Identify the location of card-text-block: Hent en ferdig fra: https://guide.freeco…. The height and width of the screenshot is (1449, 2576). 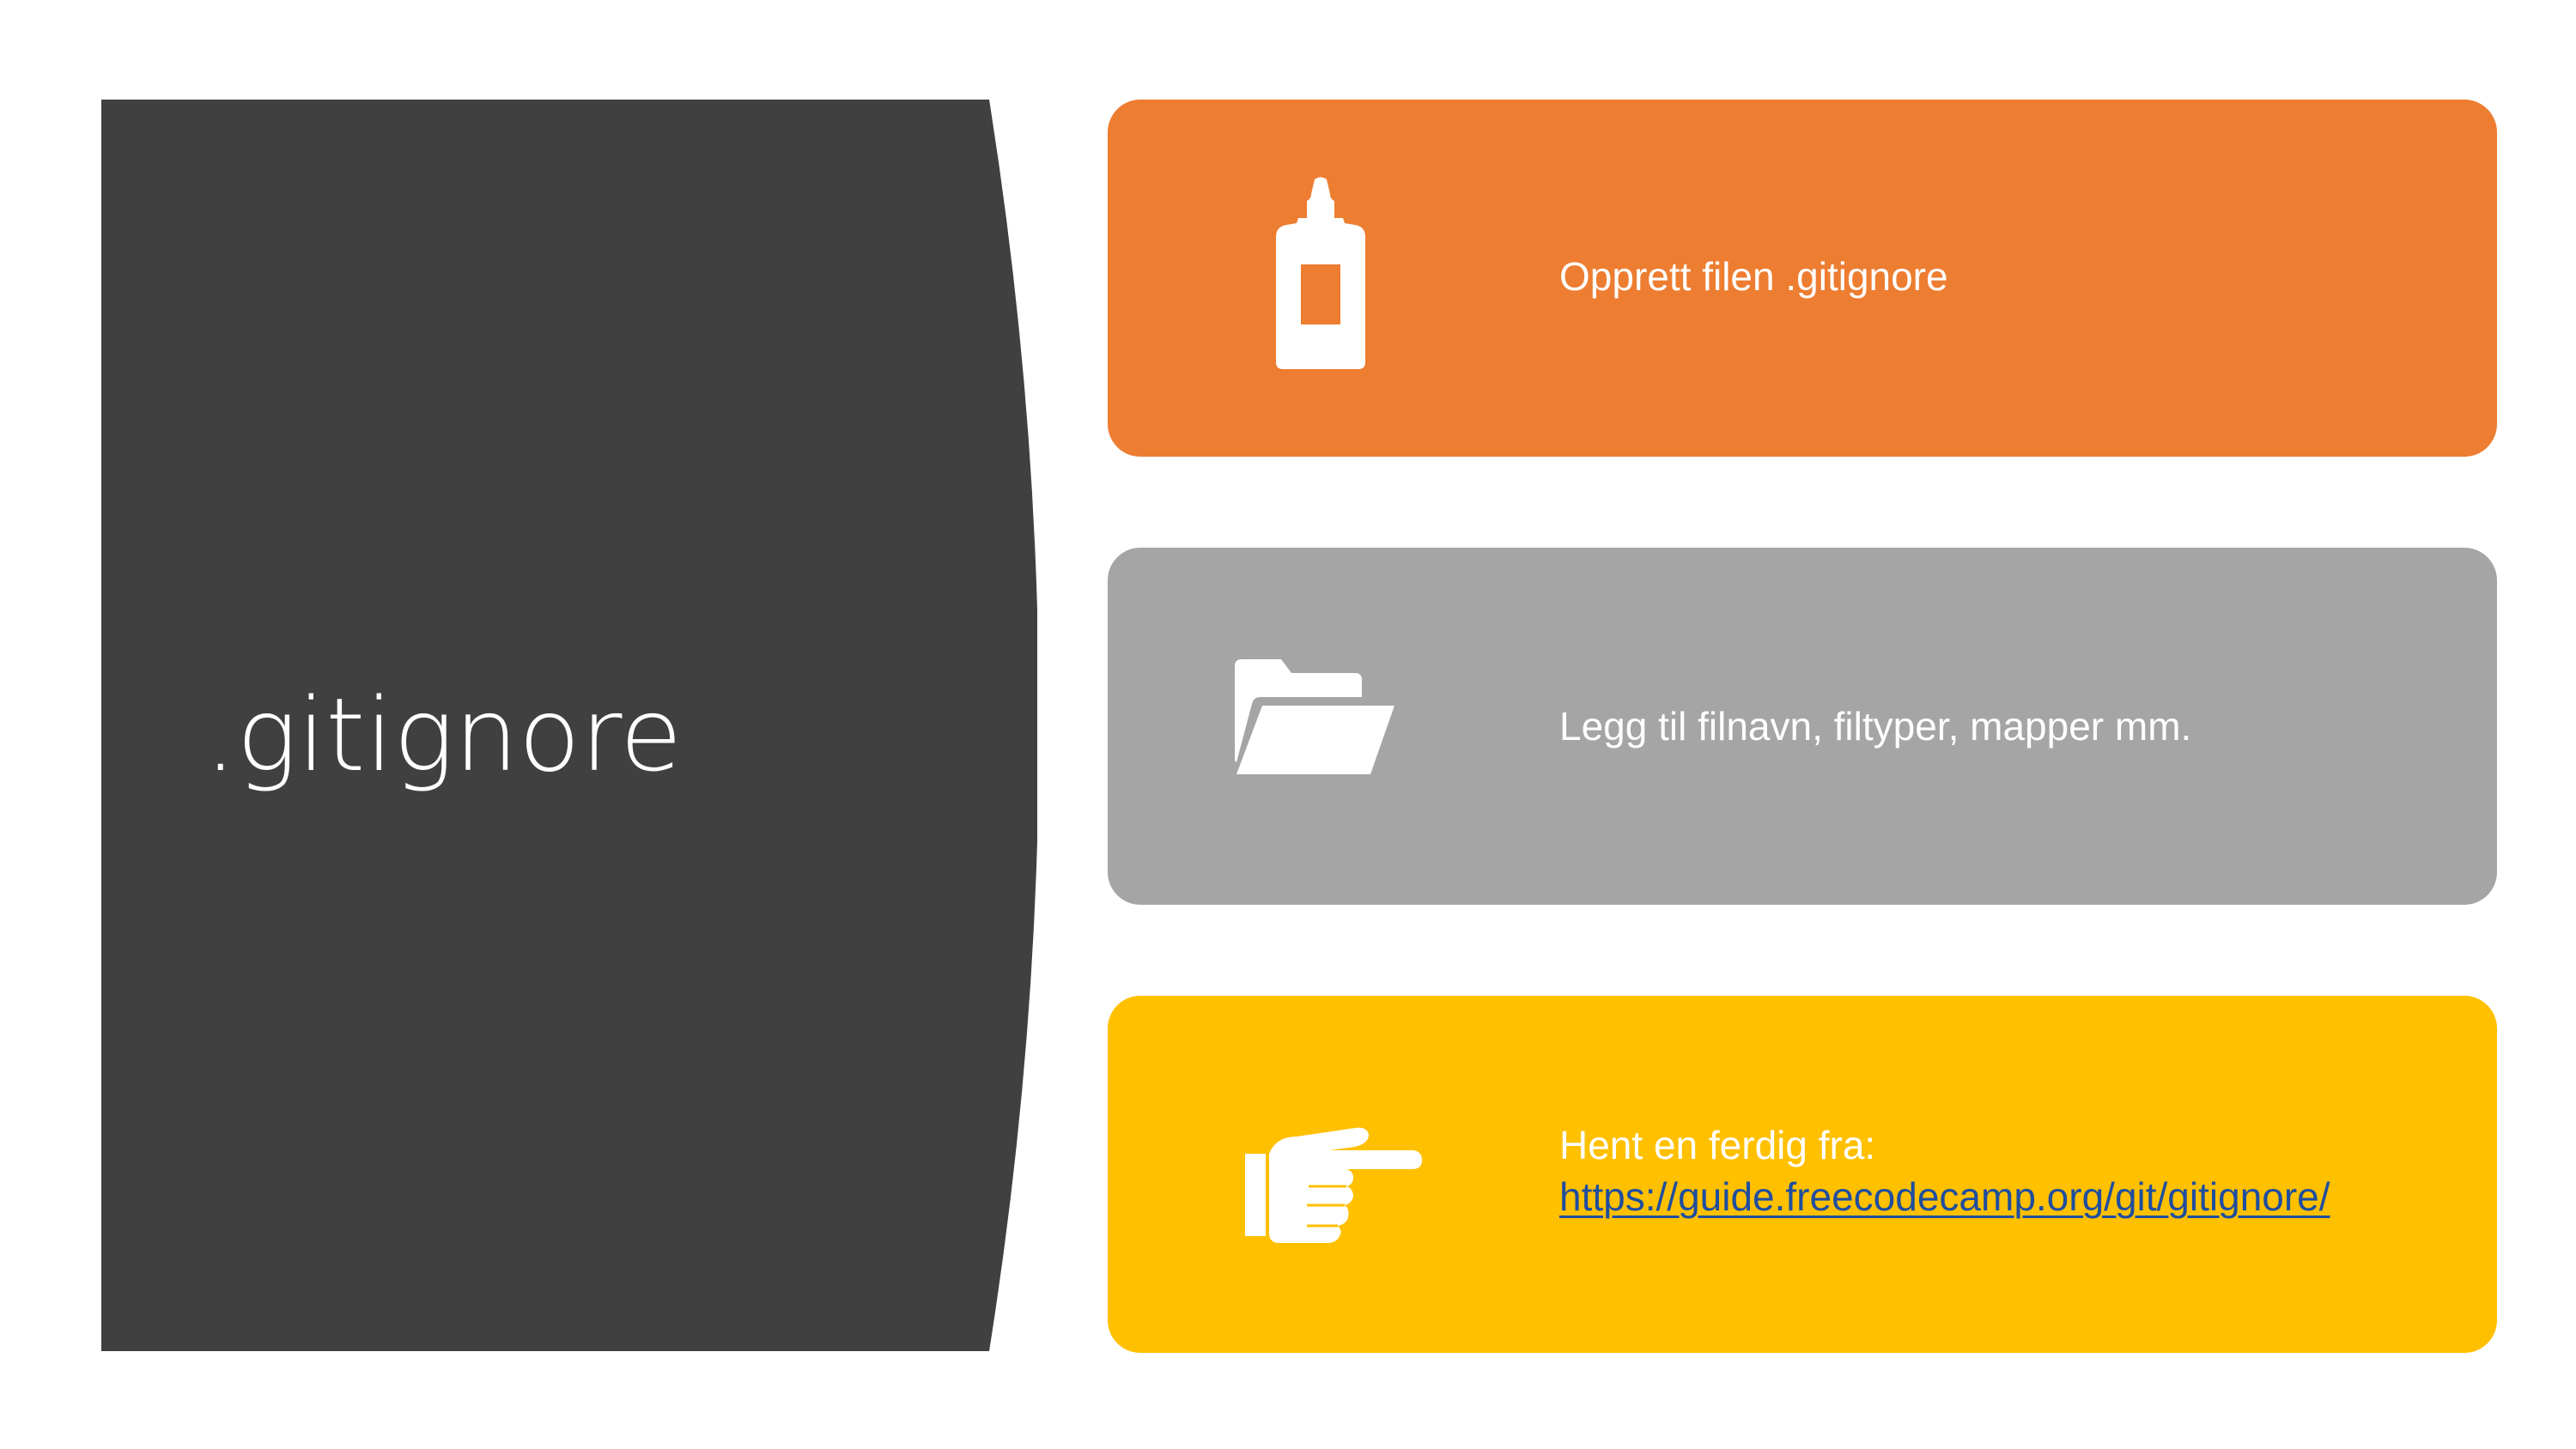
(1945, 1170).